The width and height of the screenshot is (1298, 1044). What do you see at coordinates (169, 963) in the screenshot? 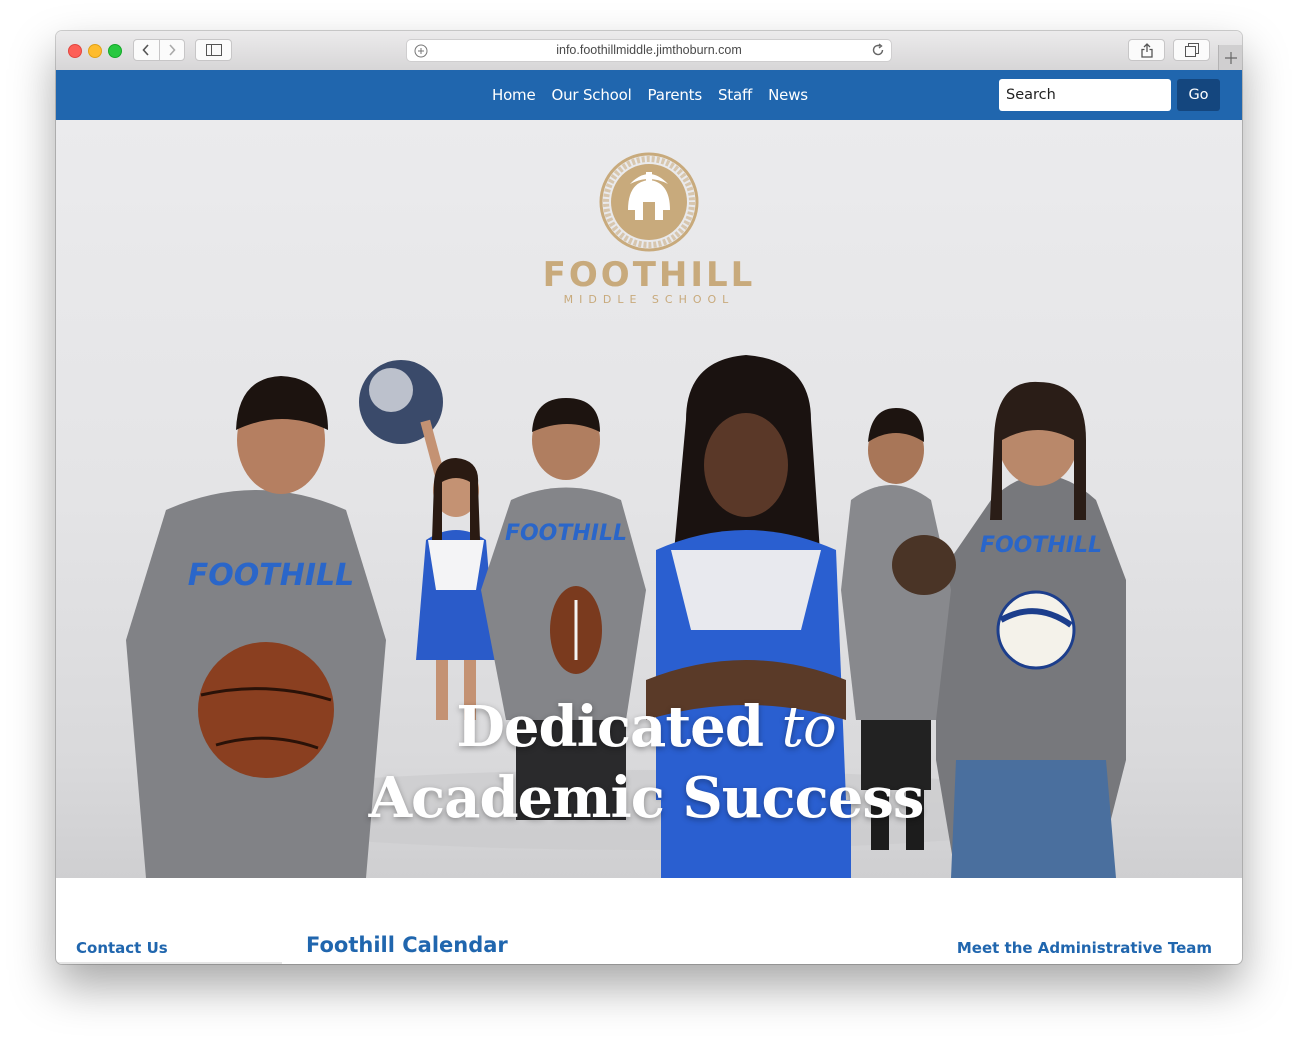
I see `contact-divider` at bounding box center [169, 963].